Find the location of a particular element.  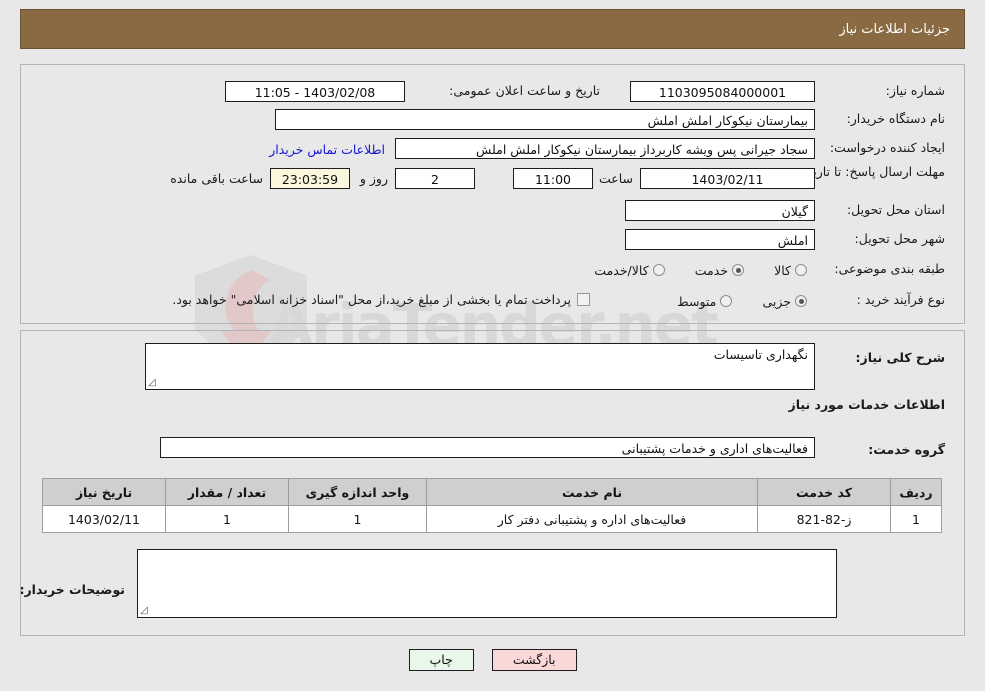

back-button: بازگشت is located at coordinates (534, 660).